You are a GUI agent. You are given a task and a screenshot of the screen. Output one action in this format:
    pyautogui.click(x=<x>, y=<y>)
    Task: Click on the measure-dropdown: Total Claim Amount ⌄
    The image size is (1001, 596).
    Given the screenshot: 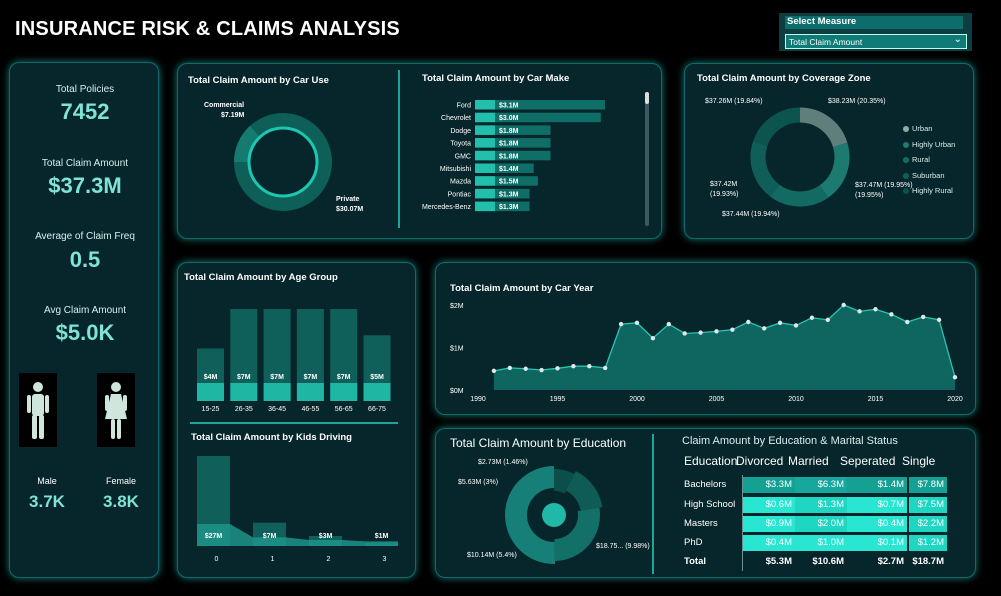 What is the action you would take?
    pyautogui.click(x=876, y=41)
    